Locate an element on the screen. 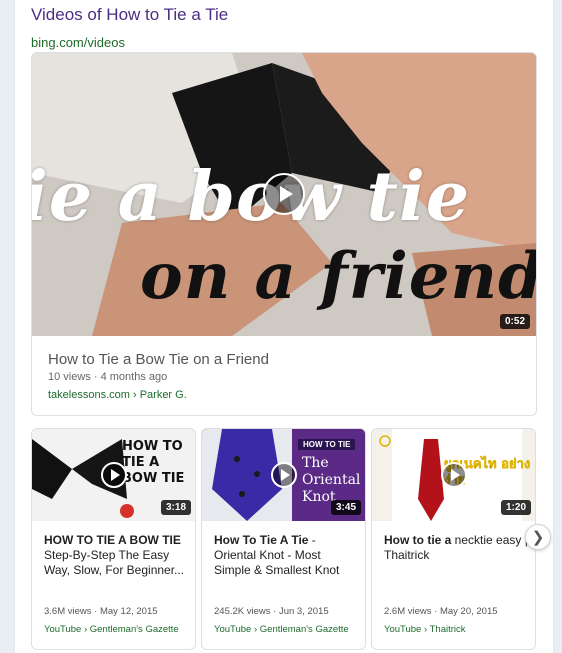 This screenshot has height=653, width=562. video-meta: 3.6M views · May 12, 2015 is located at coordinates (101, 611).